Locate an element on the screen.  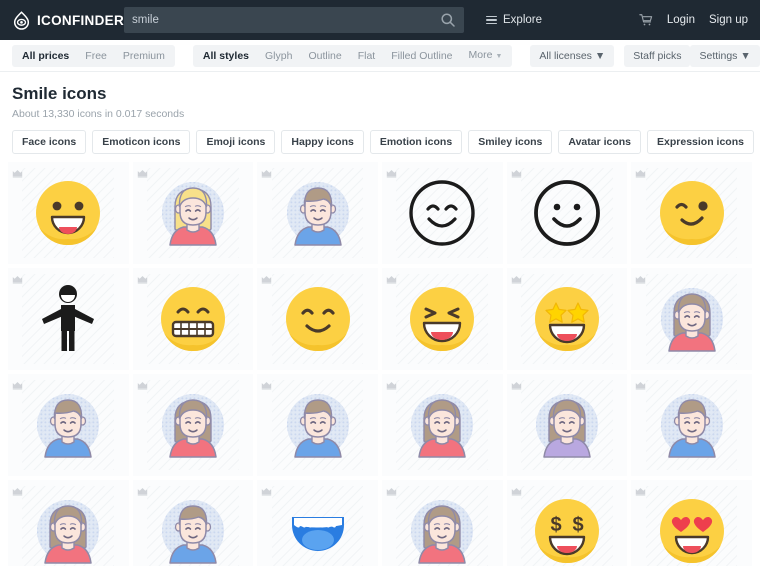
category-chip-avatar: Avatar icons is located at coordinates (600, 142).